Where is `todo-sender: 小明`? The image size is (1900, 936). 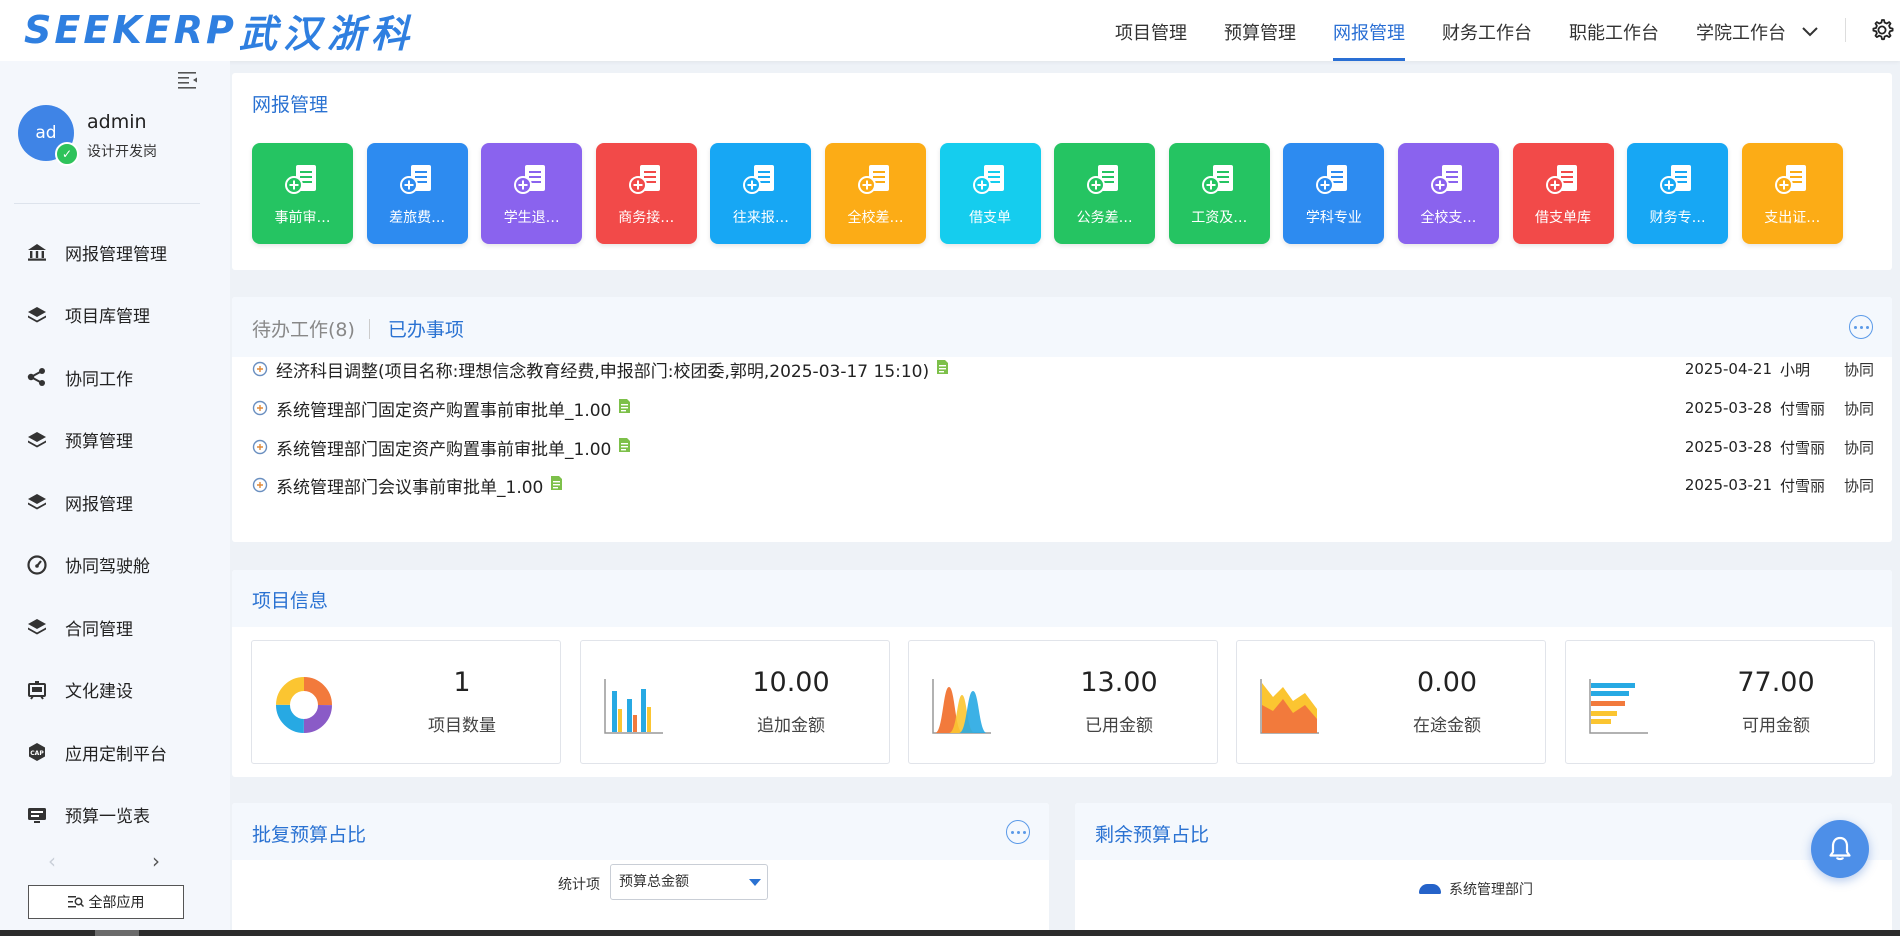
todo-sender: 小明 is located at coordinates (1795, 369).